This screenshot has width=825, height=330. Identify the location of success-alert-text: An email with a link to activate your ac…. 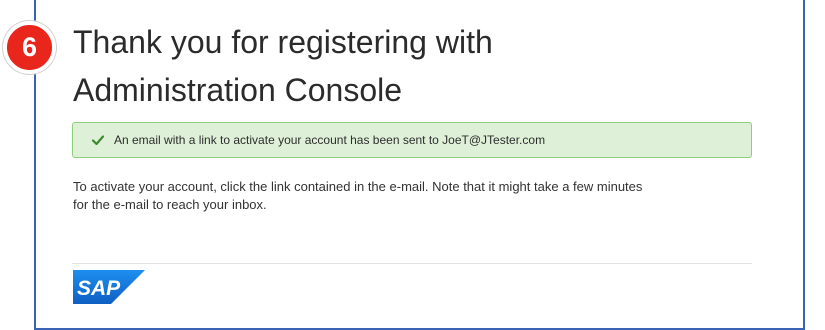
(330, 140).